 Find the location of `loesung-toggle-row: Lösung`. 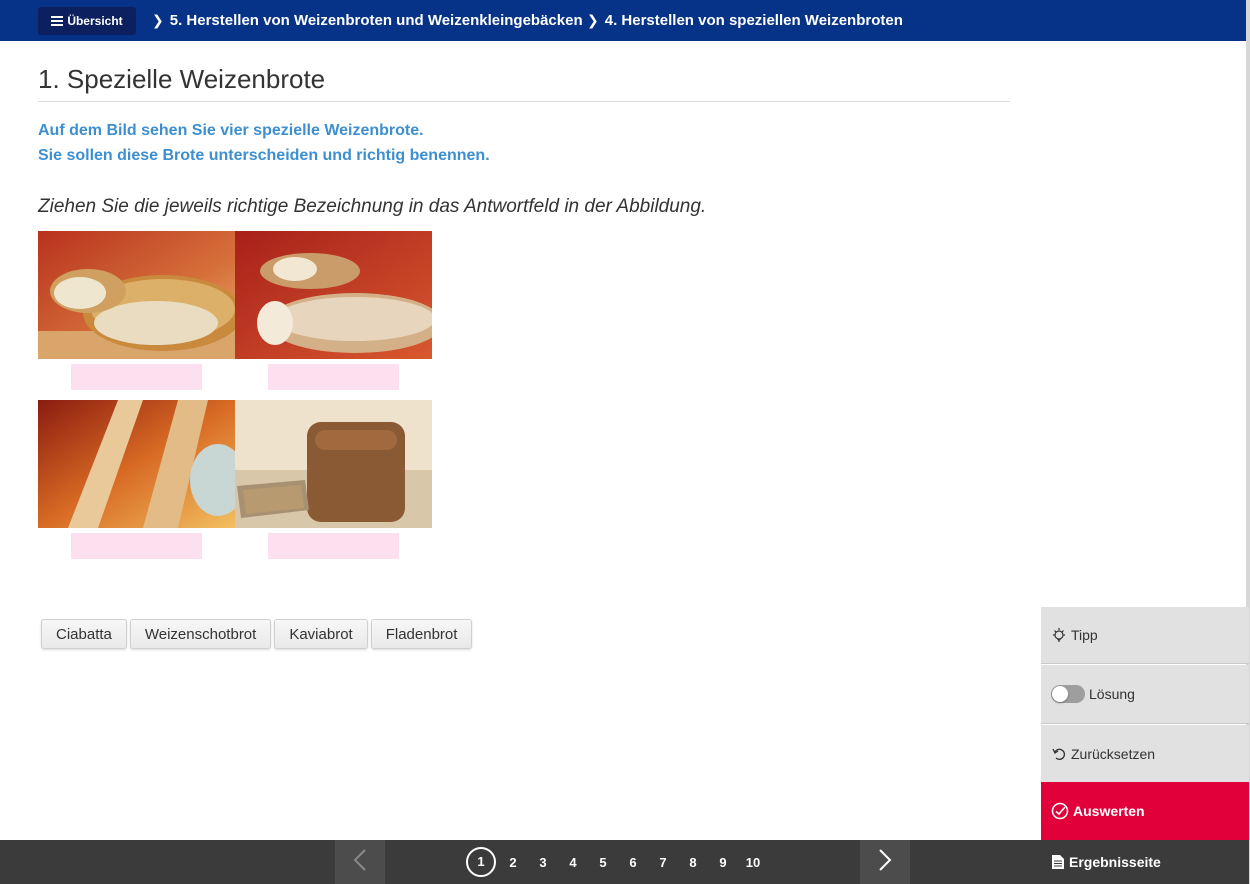

loesung-toggle-row: Lösung is located at coordinates (1145, 694).